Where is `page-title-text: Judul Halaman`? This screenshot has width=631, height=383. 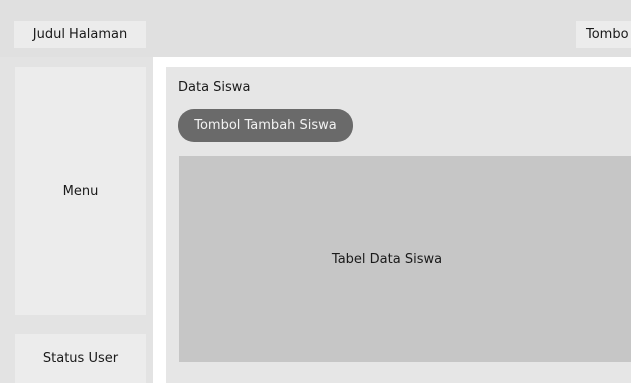
page-title-text: Judul Halaman is located at coordinates (80, 34).